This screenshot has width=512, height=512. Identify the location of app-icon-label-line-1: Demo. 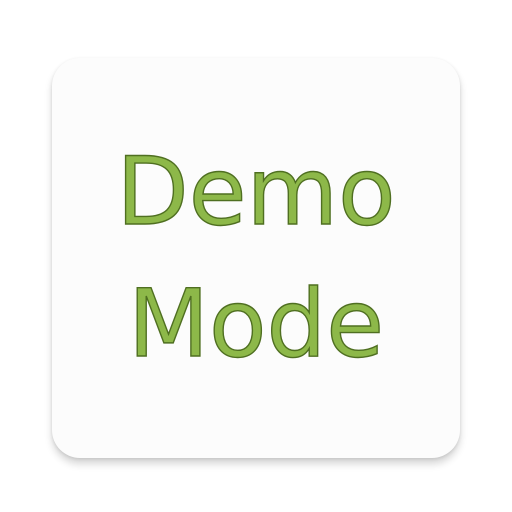
(256, 192).